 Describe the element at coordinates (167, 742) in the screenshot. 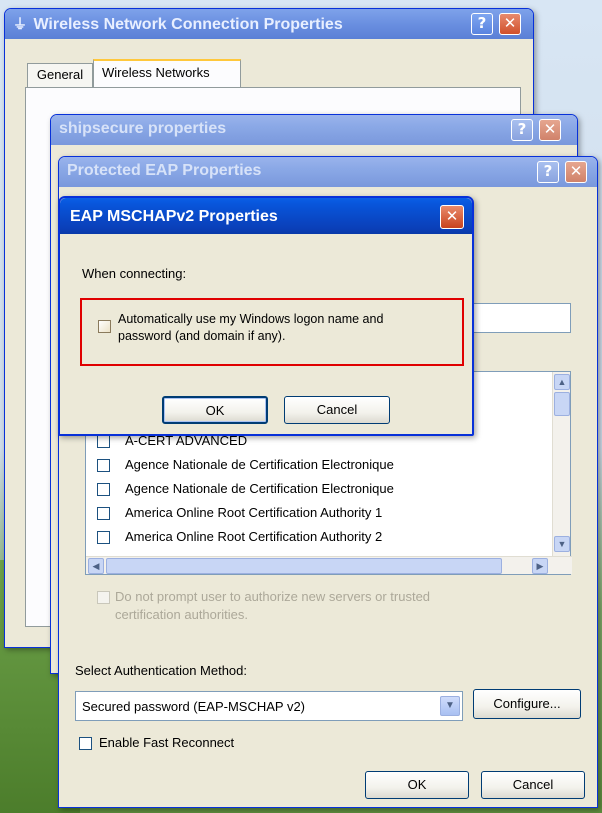

I see `fast-reconnect-label: Enable Fast Reconnect` at that location.